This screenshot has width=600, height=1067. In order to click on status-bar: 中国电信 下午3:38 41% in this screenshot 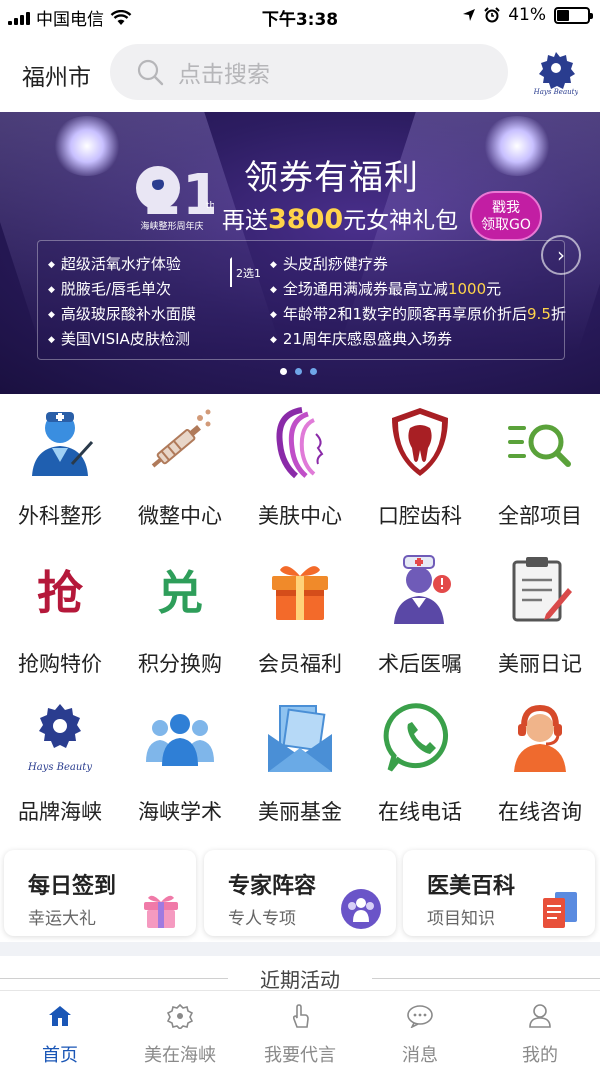, I will do `click(300, 16)`.